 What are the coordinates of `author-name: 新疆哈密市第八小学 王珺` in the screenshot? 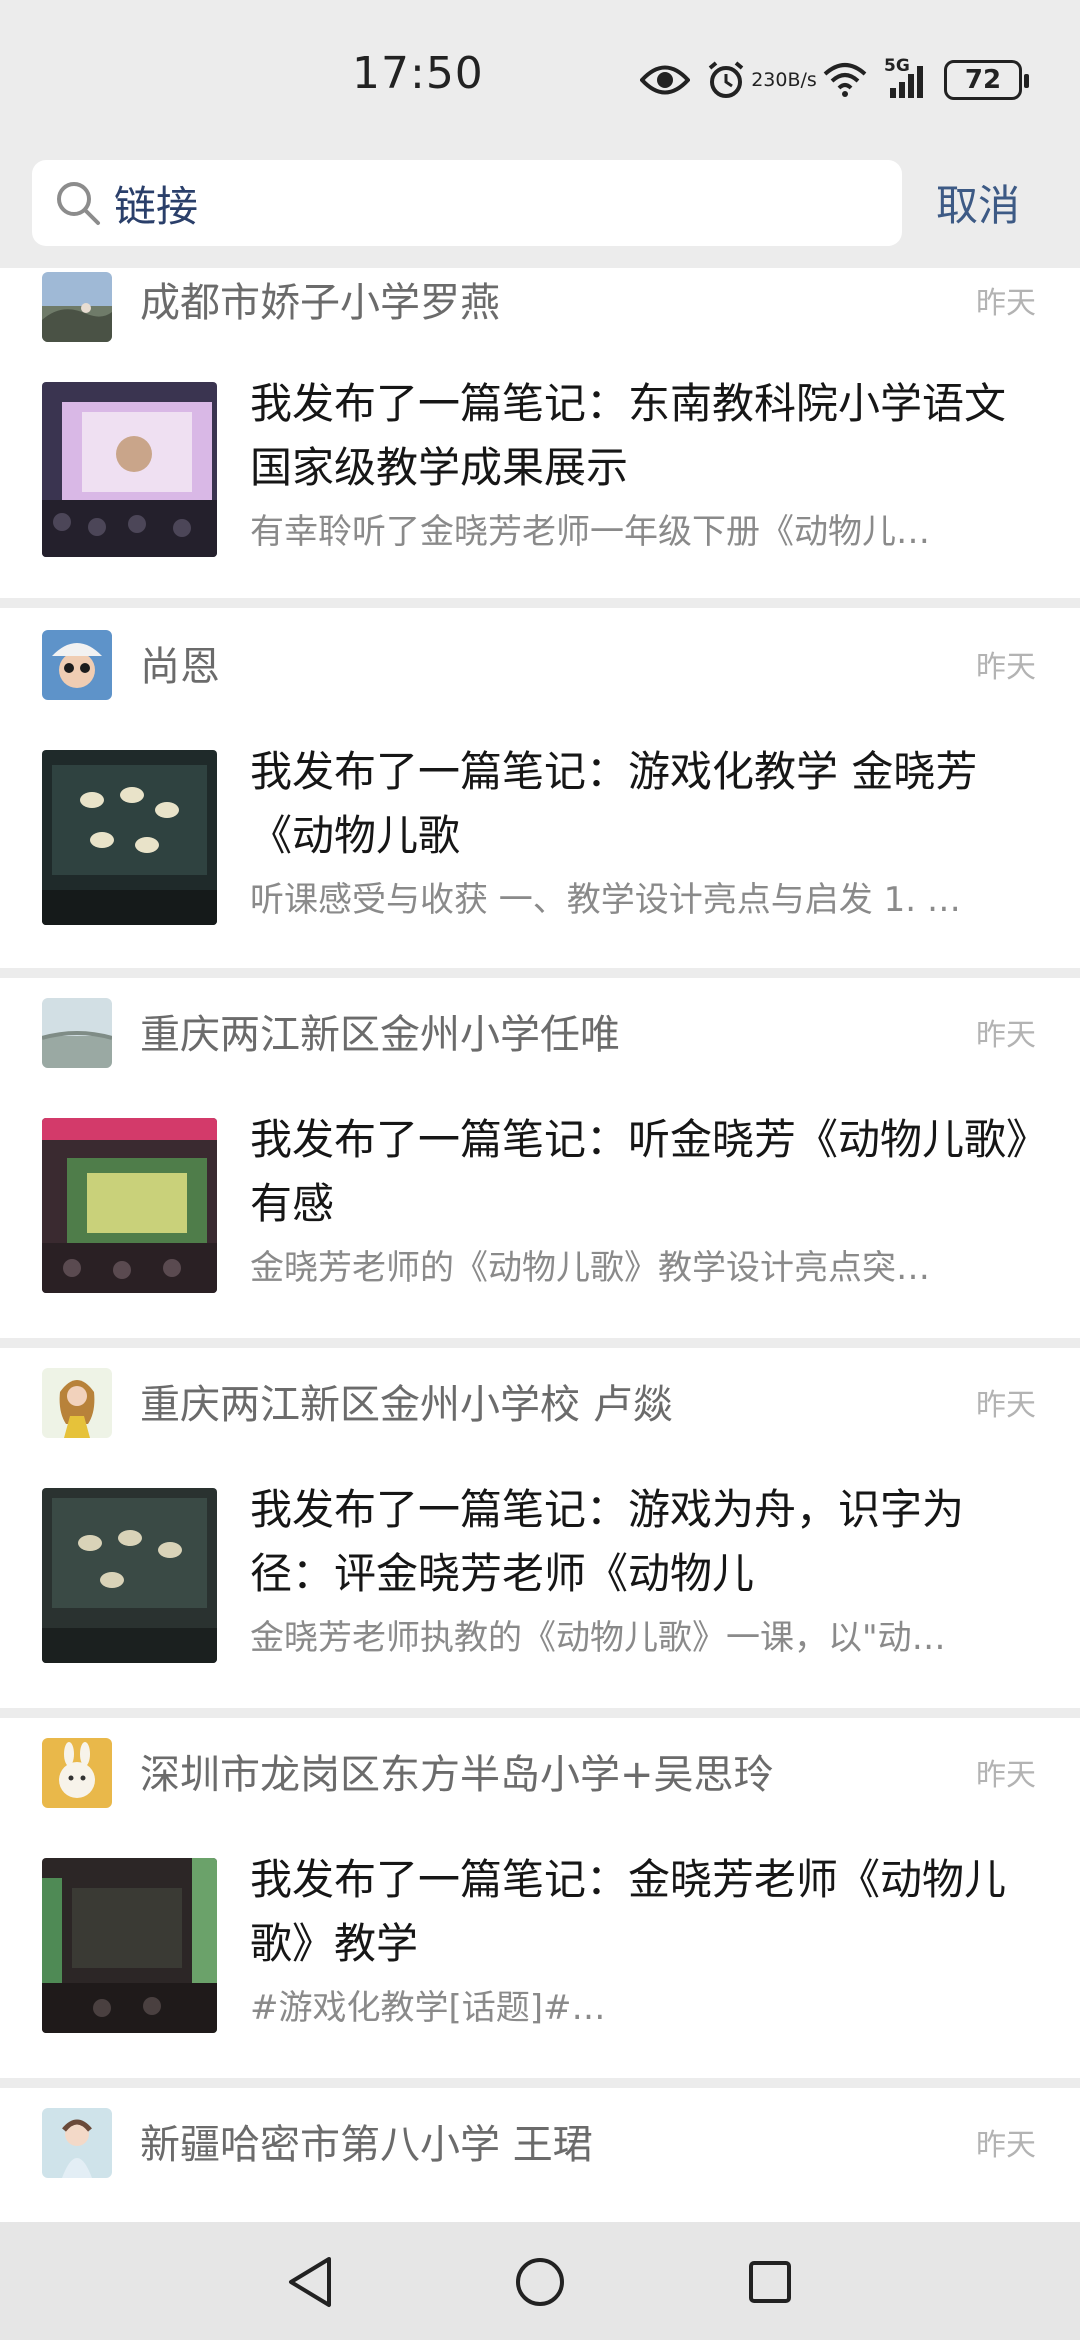 It's located at (366, 2145).